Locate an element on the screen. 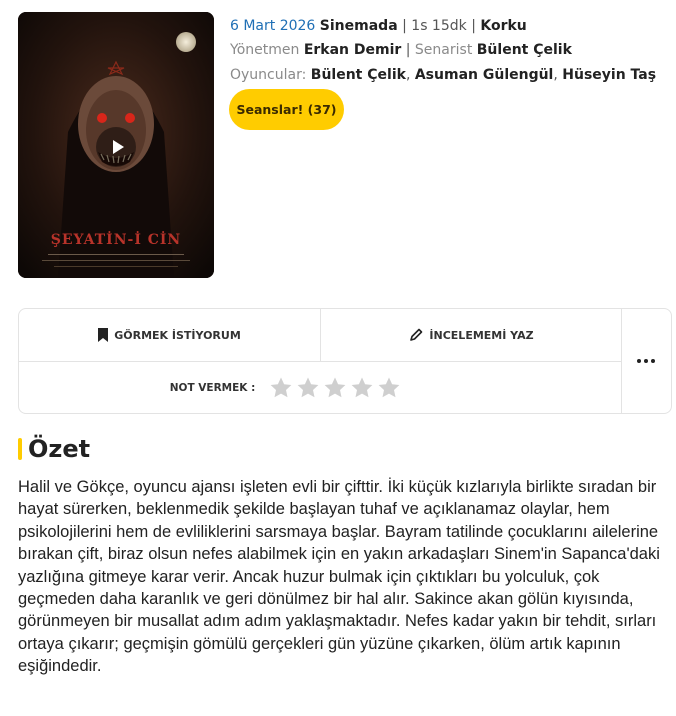 The height and width of the screenshot is (716, 676). play-trailer-button is located at coordinates (116, 147).